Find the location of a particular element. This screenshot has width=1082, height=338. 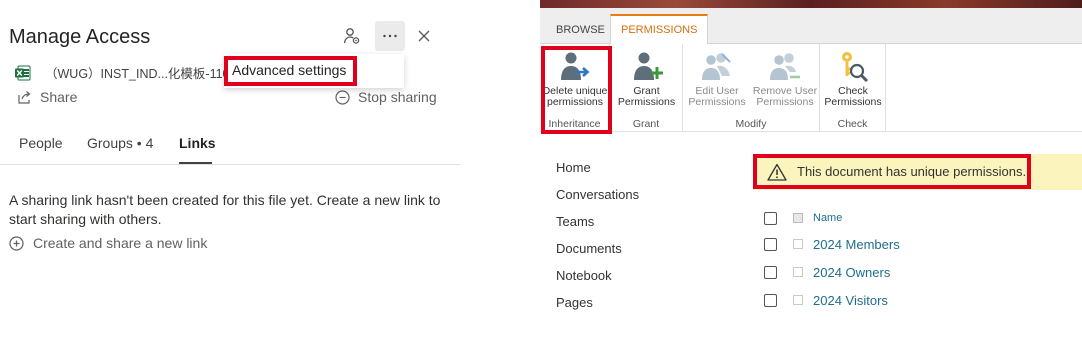

remove-user-permissions-button: Remove User Permissions is located at coordinates (785, 79).